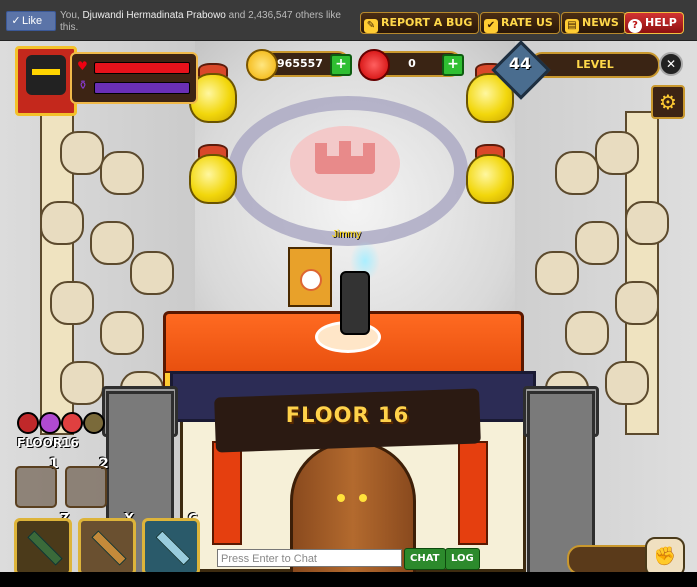 The width and height of the screenshot is (697, 587). What do you see at coordinates (355, 303) in the screenshot?
I see `player-character` at bounding box center [355, 303].